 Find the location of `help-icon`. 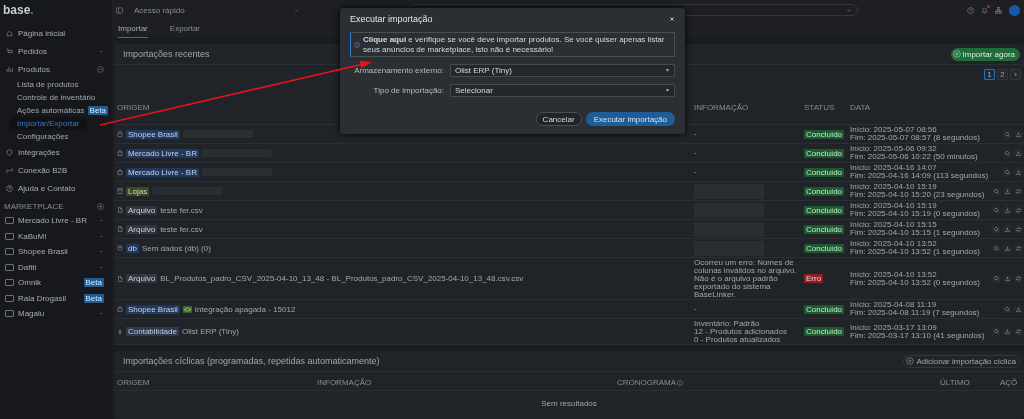

help-icon is located at coordinates (970, 10).